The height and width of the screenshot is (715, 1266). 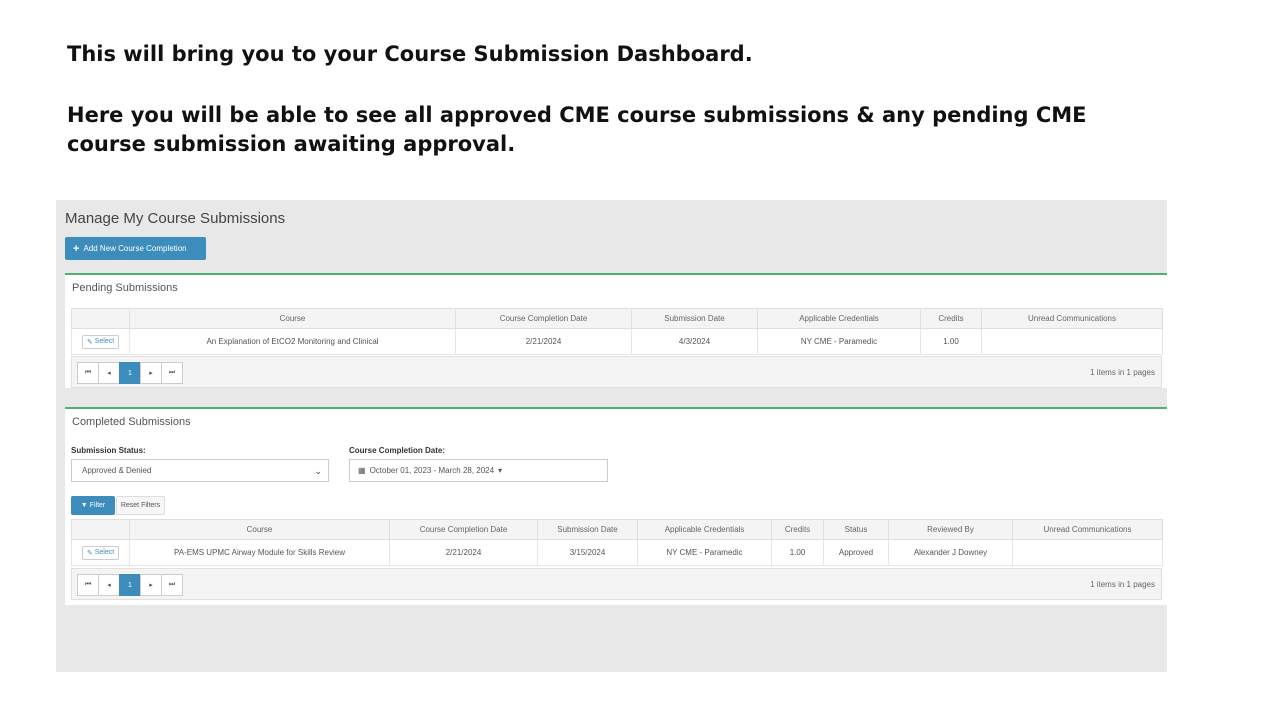 I want to click on page-title: Manage My Course Submissions, so click(x=175, y=218).